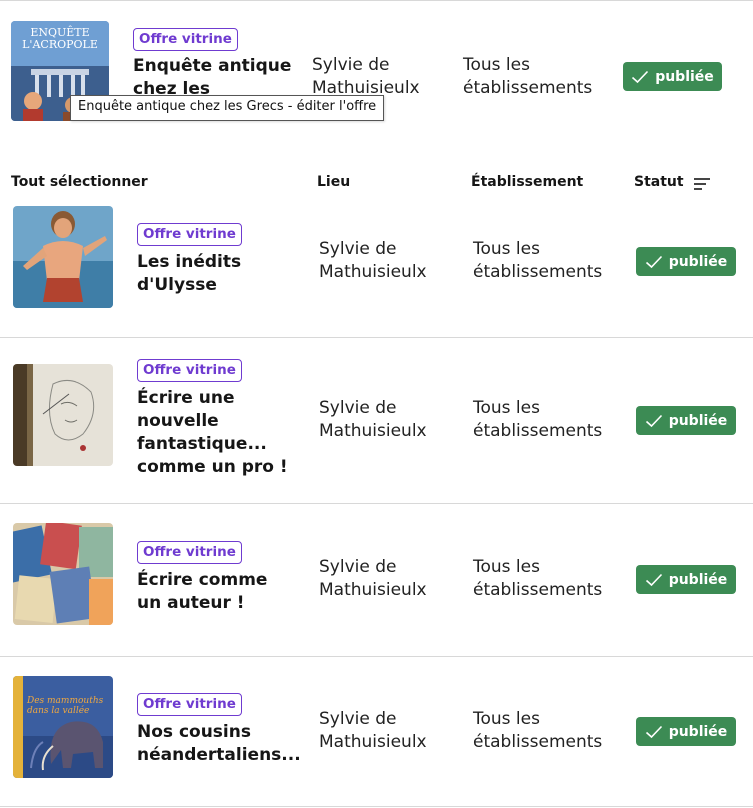  Describe the element at coordinates (63, 727) in the screenshot. I see `offer-thumbnail-mammouths: Des mammouths dans la vallée` at that location.